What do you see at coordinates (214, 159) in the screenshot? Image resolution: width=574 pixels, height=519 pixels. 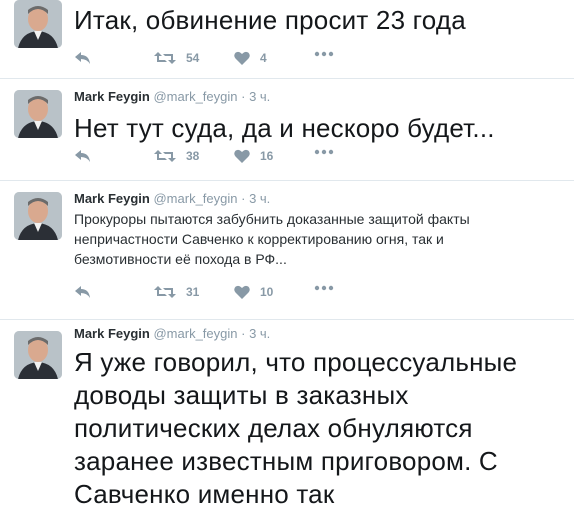 I see `tweet-actions: 38 16` at bounding box center [214, 159].